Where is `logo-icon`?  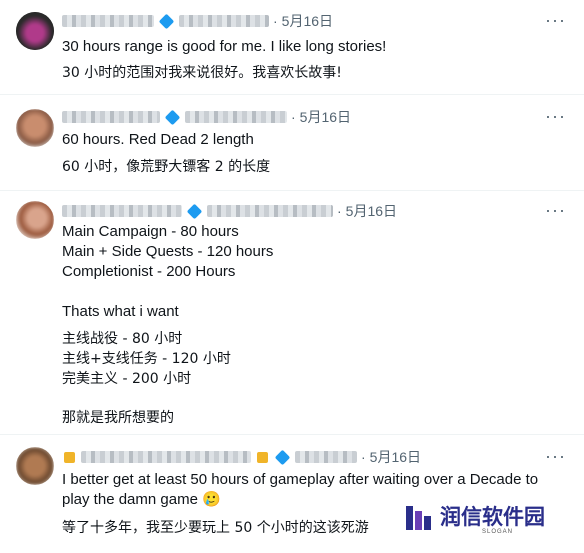 logo-icon is located at coordinates (418, 518).